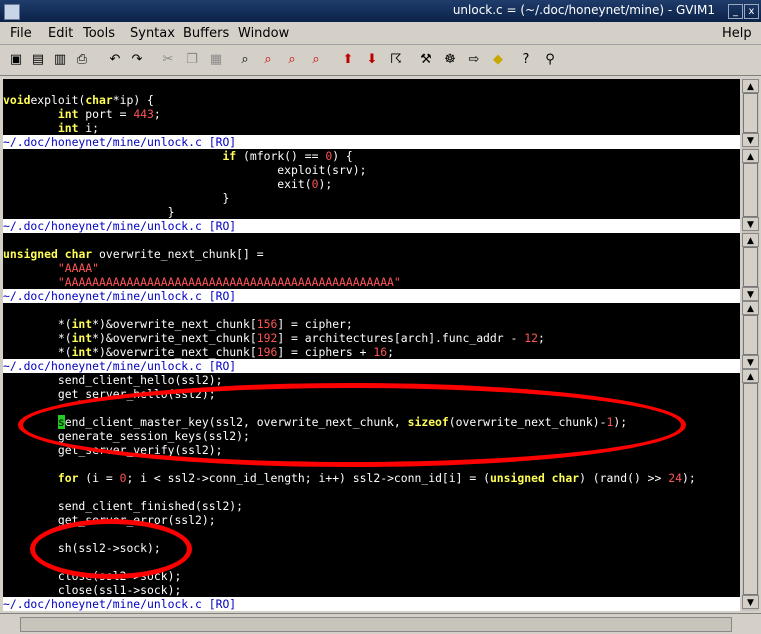  Describe the element at coordinates (38, 60) in the screenshot. I see `save-icon: ▤` at that location.